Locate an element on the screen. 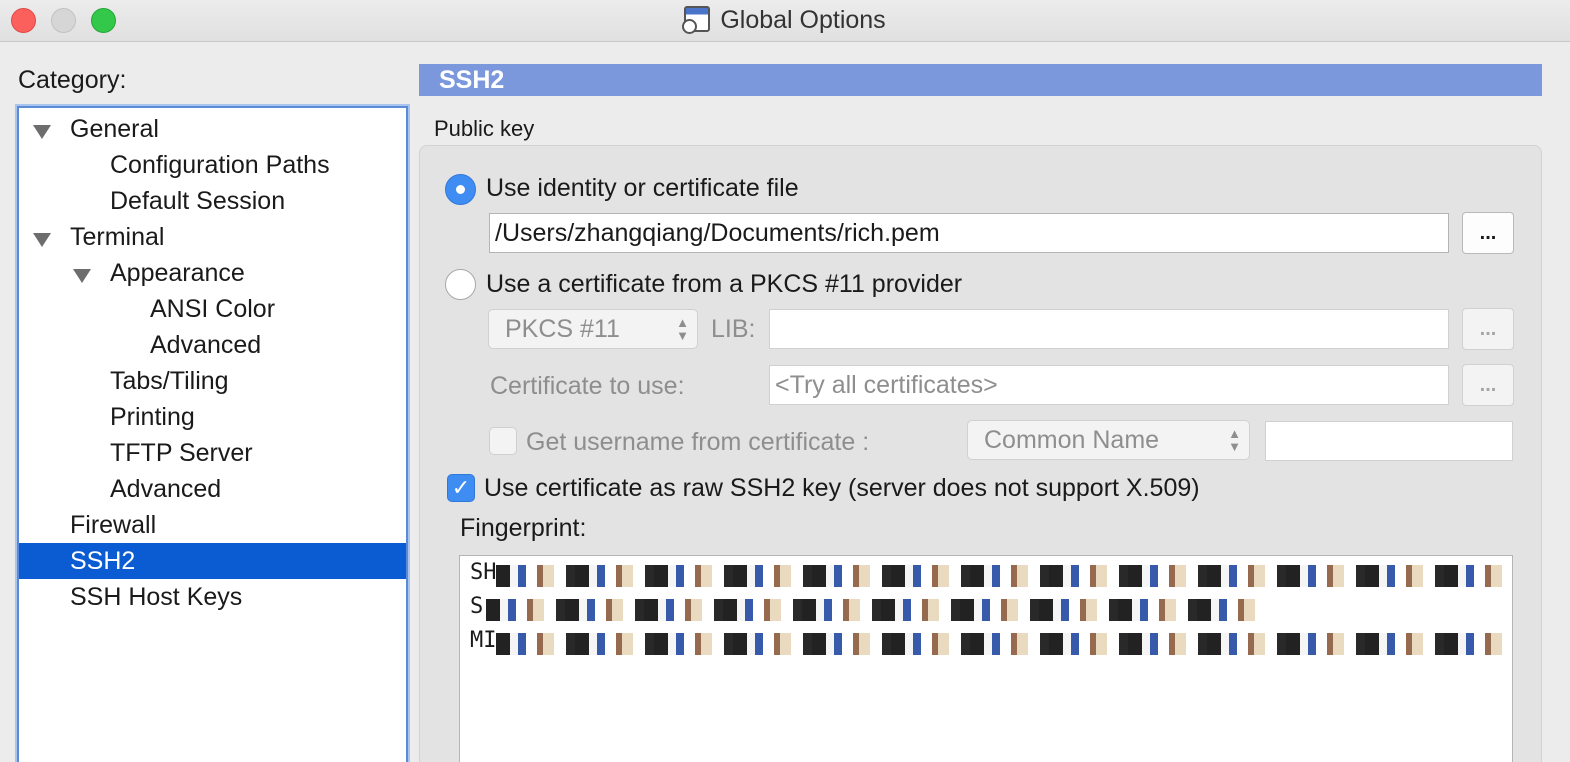 The width and height of the screenshot is (1570, 762). raw-ssh2-key-checkbox: ✓ is located at coordinates (461, 488).